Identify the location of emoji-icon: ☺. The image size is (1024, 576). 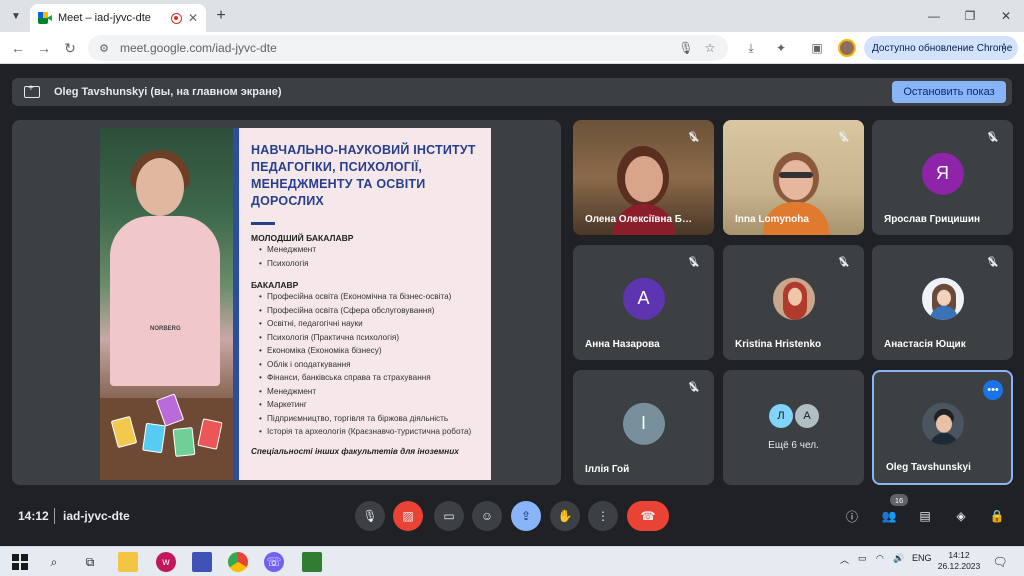
(487, 516).